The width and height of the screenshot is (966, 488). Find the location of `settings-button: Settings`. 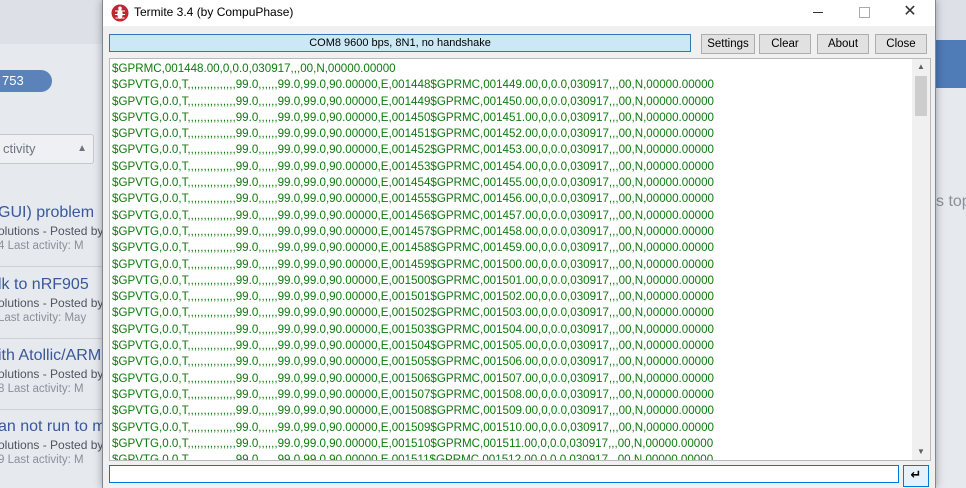

settings-button: Settings is located at coordinates (728, 44).